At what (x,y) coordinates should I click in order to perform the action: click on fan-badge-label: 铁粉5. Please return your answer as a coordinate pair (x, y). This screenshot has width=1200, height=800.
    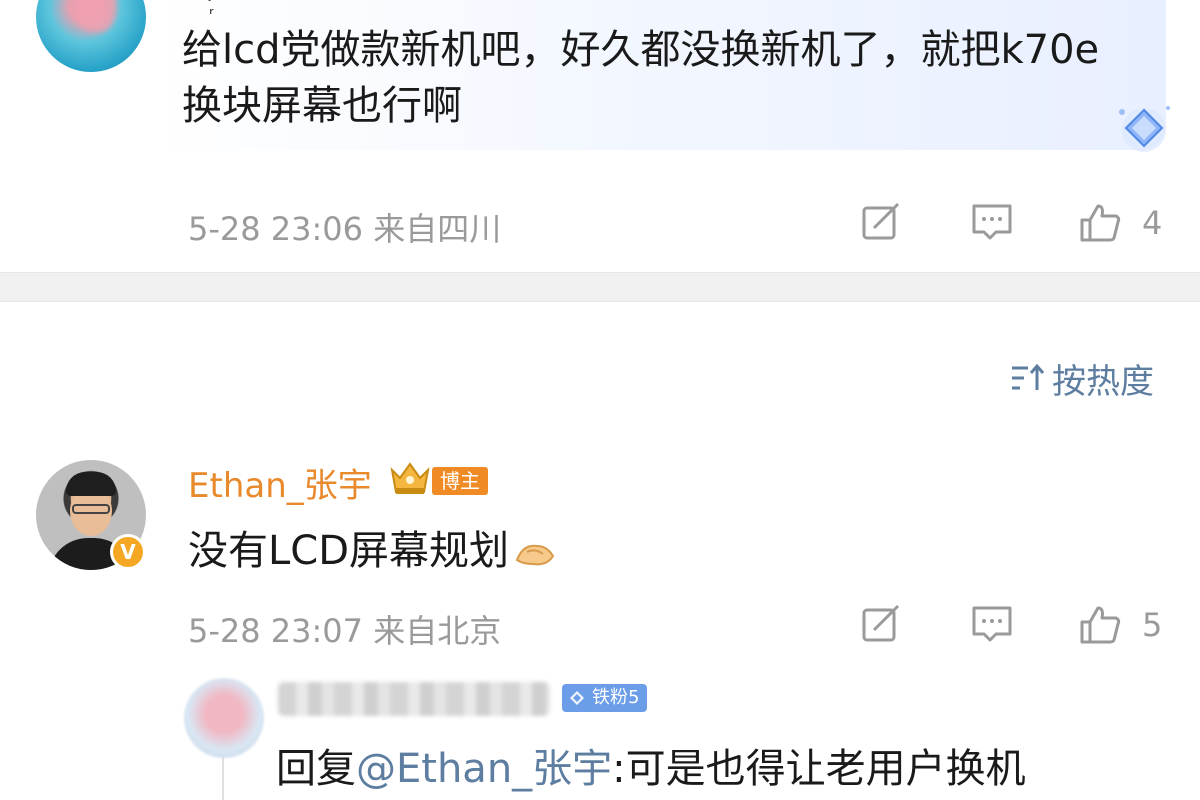
    Looking at the image, I should click on (616, 697).